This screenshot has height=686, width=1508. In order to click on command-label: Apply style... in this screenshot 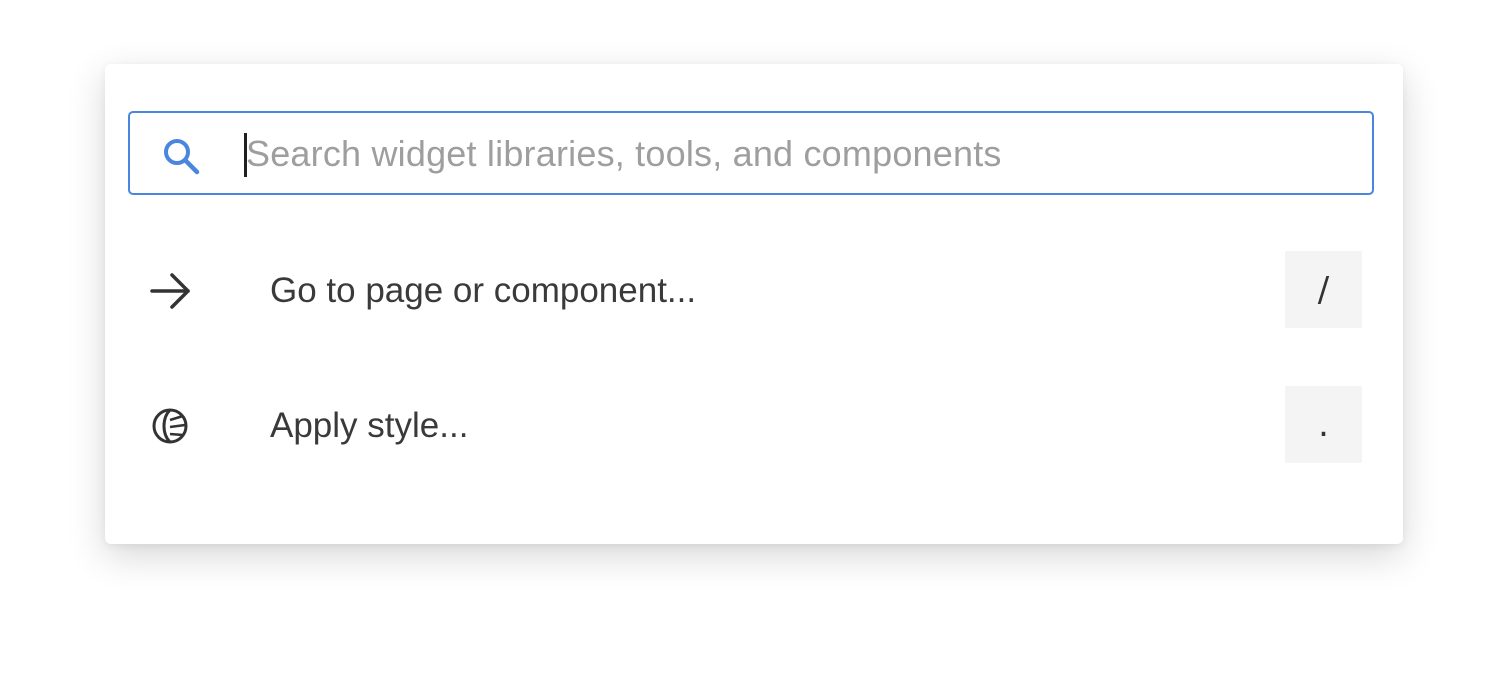, I will do `click(369, 425)`.